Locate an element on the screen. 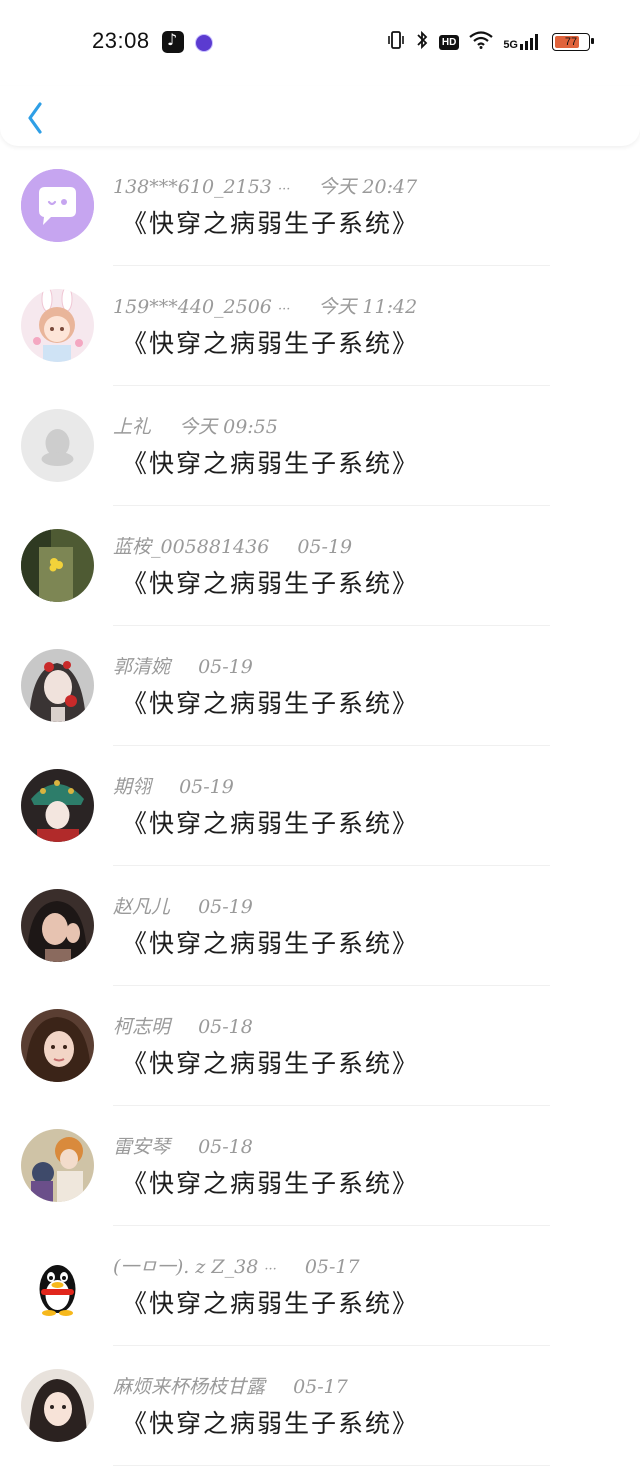  status-bar: 23:08 HD 5G 77 is located at coordinates (320, 43).